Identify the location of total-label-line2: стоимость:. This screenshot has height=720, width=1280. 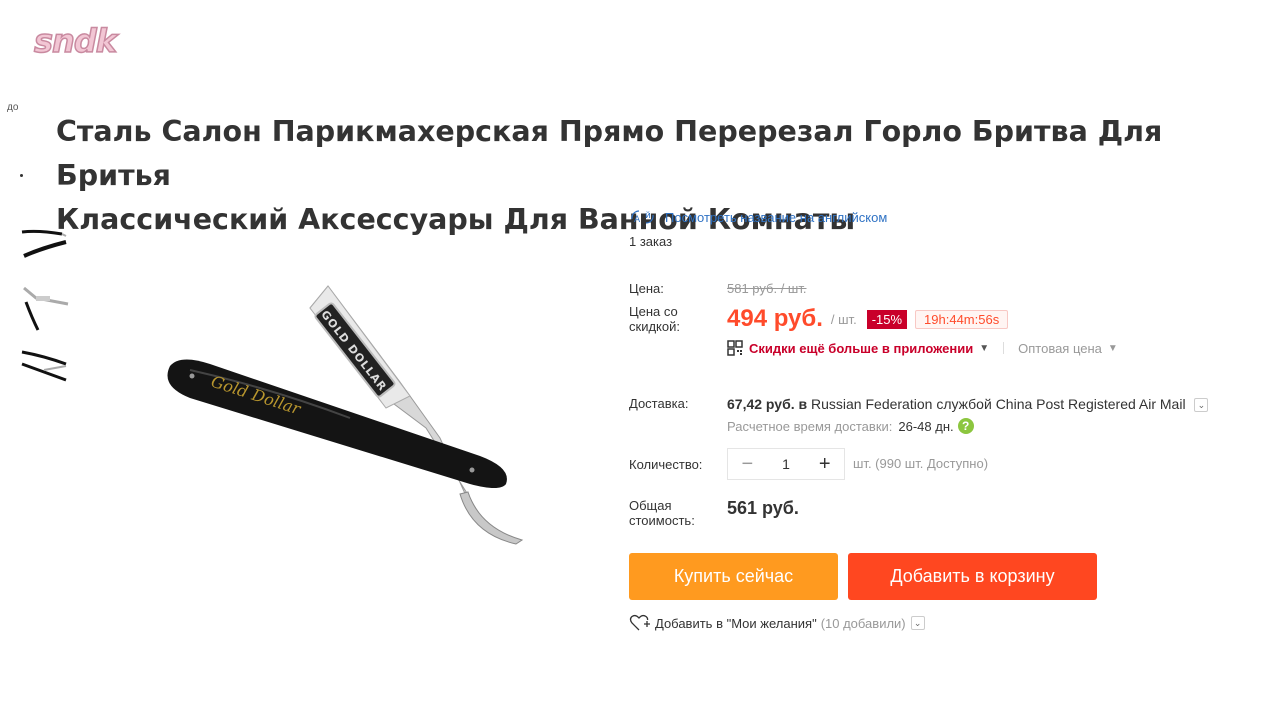
(662, 520).